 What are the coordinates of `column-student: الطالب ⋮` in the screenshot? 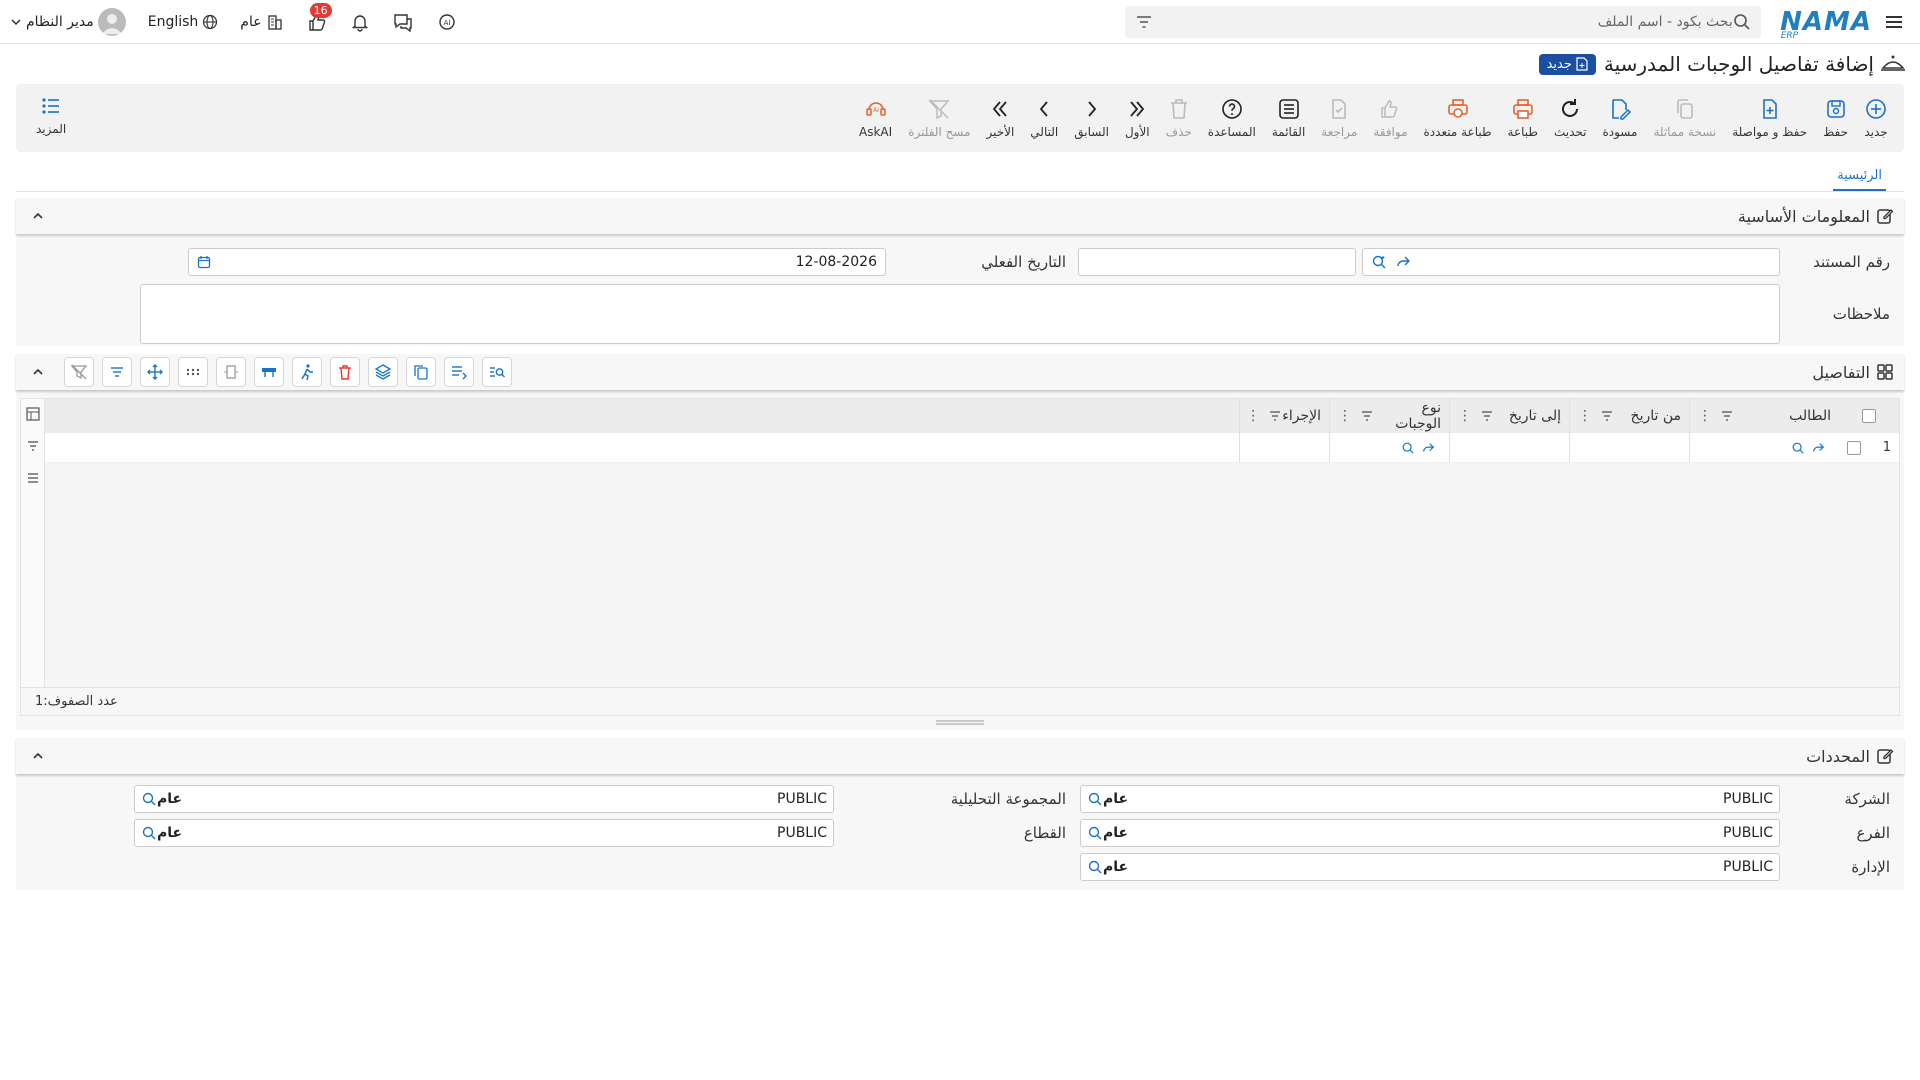 It's located at (1764, 416).